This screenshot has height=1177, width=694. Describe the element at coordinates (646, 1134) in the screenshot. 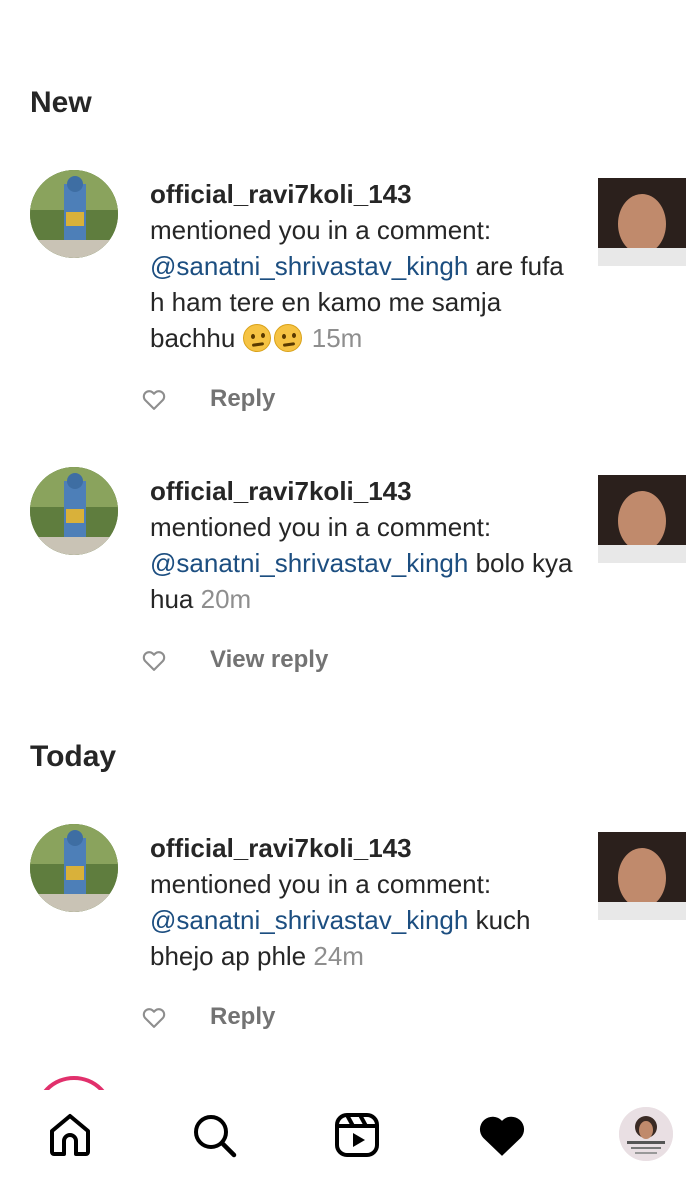

I see `profile-avatar` at that location.